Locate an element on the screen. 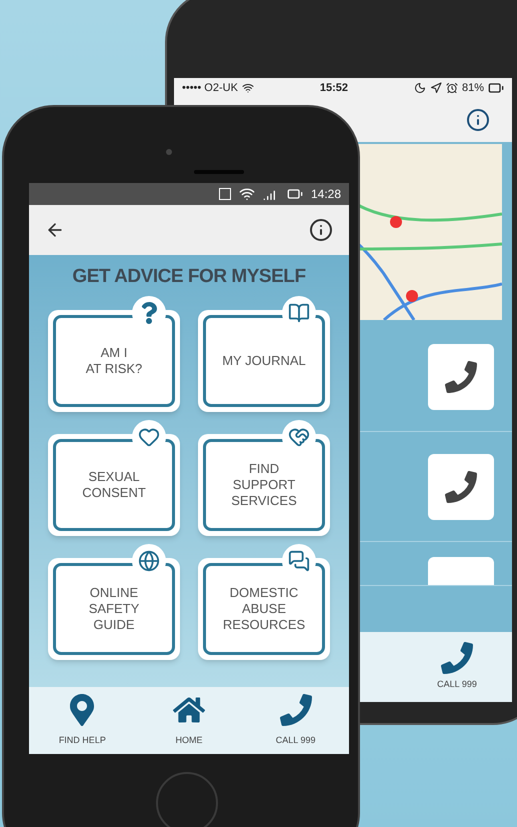 Image resolution: width=517 pixels, height=827 pixels. heart-icon is located at coordinates (149, 437).